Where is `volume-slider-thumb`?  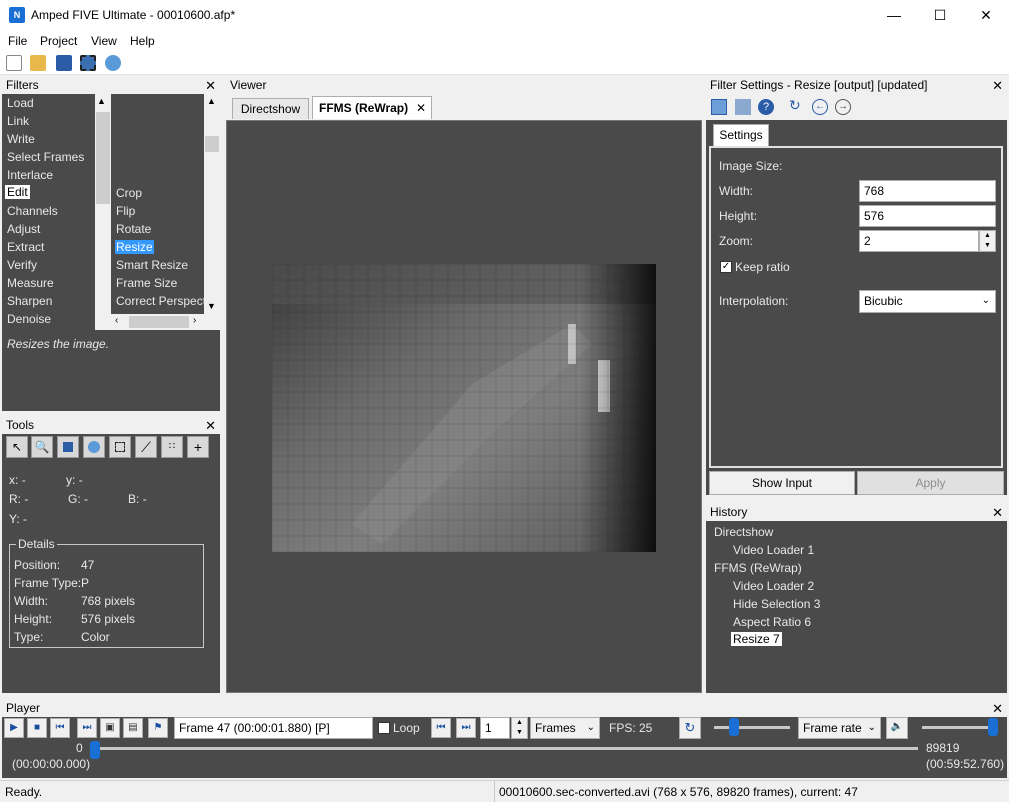
volume-slider-thumb is located at coordinates (993, 727).